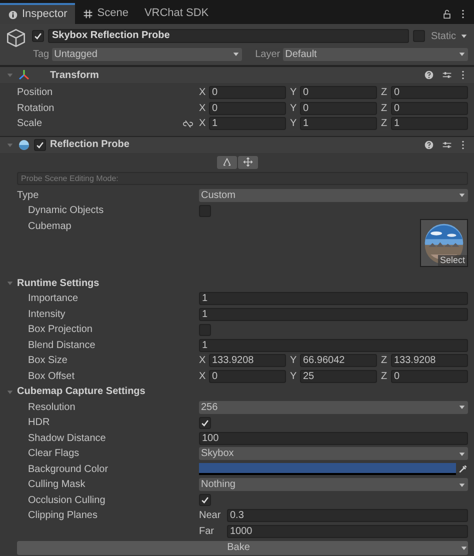  I want to click on cubemap-slot: Select, so click(444, 242).